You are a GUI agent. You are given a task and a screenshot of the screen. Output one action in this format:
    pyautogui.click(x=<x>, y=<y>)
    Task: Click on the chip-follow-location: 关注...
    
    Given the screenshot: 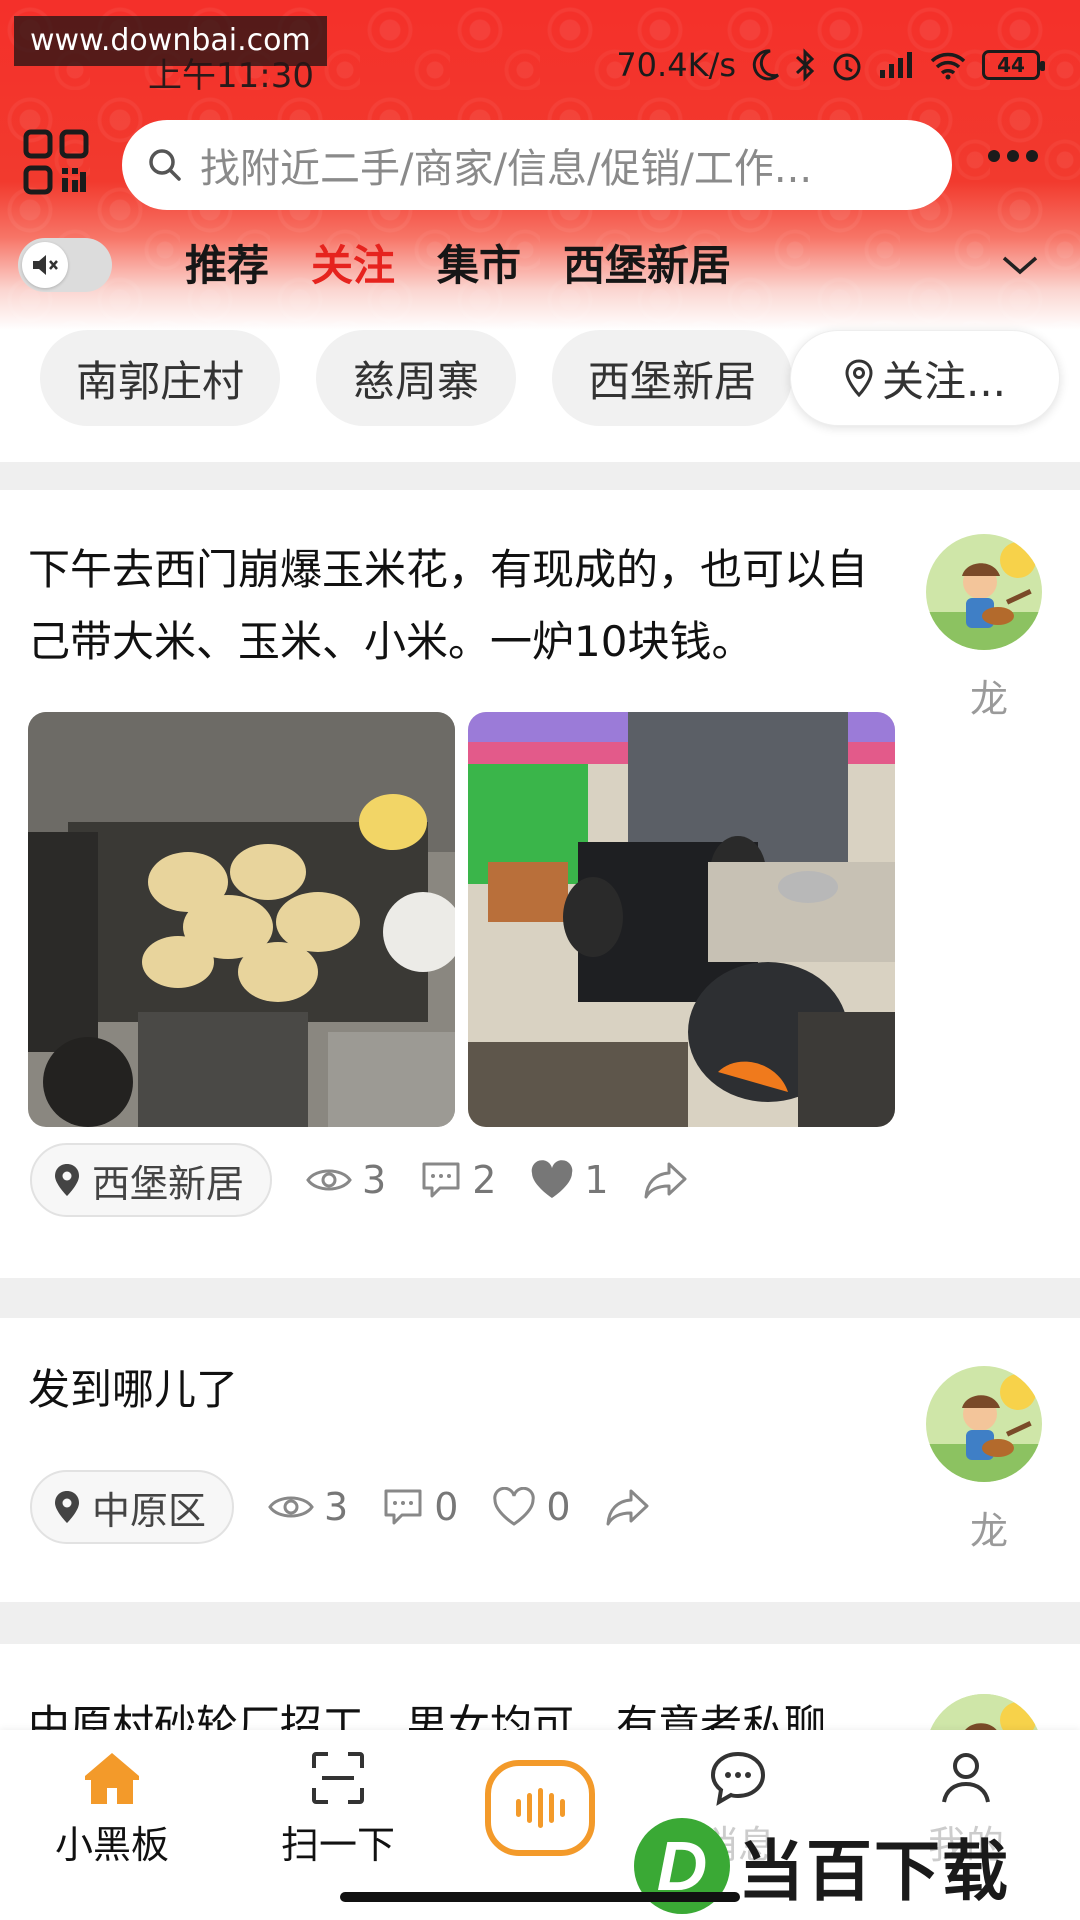 What is the action you would take?
    pyautogui.click(x=925, y=378)
    